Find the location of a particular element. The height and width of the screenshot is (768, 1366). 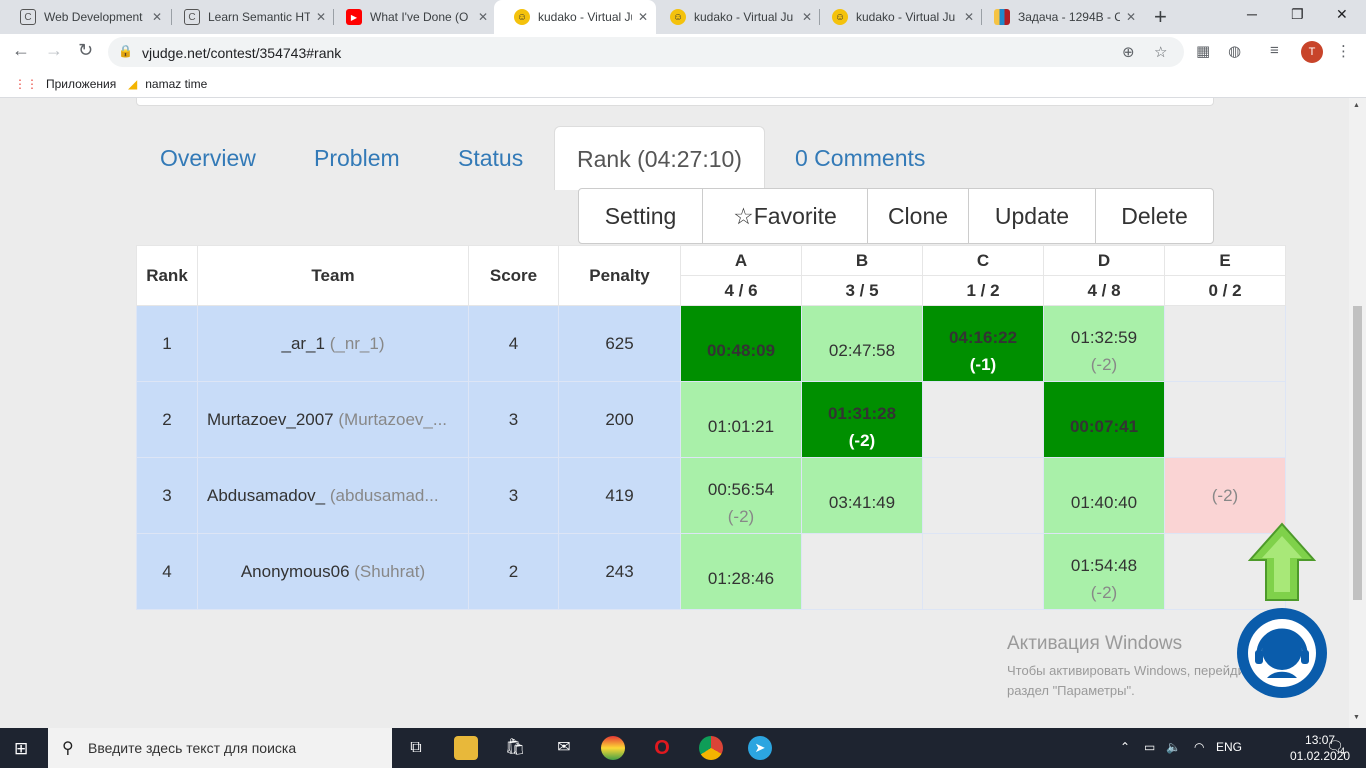

favorite-button: ☆Favorite is located at coordinates (785, 216).